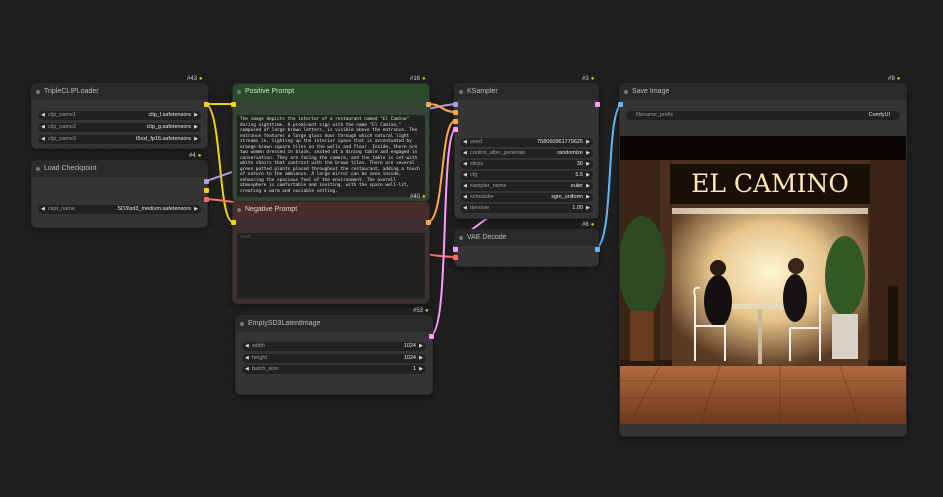 The image size is (943, 497). What do you see at coordinates (455, 129) in the screenshot?
I see `latent-input-slot` at bounding box center [455, 129].